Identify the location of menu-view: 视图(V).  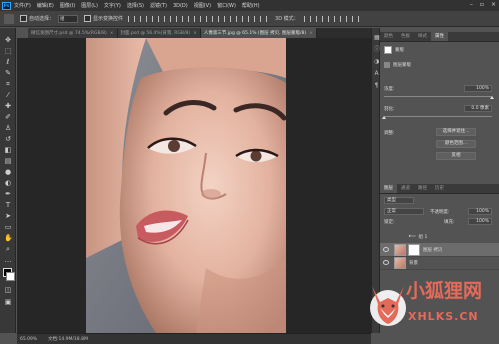
(202, 5).